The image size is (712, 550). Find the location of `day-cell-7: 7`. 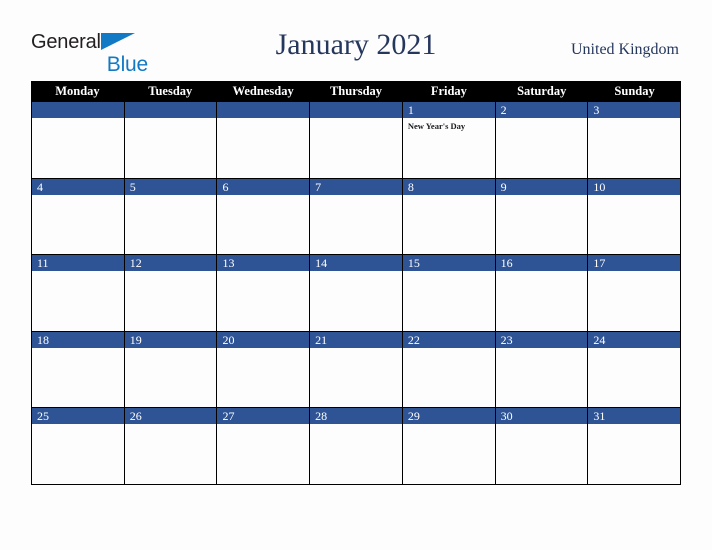

day-cell-7: 7 is located at coordinates (356, 216).